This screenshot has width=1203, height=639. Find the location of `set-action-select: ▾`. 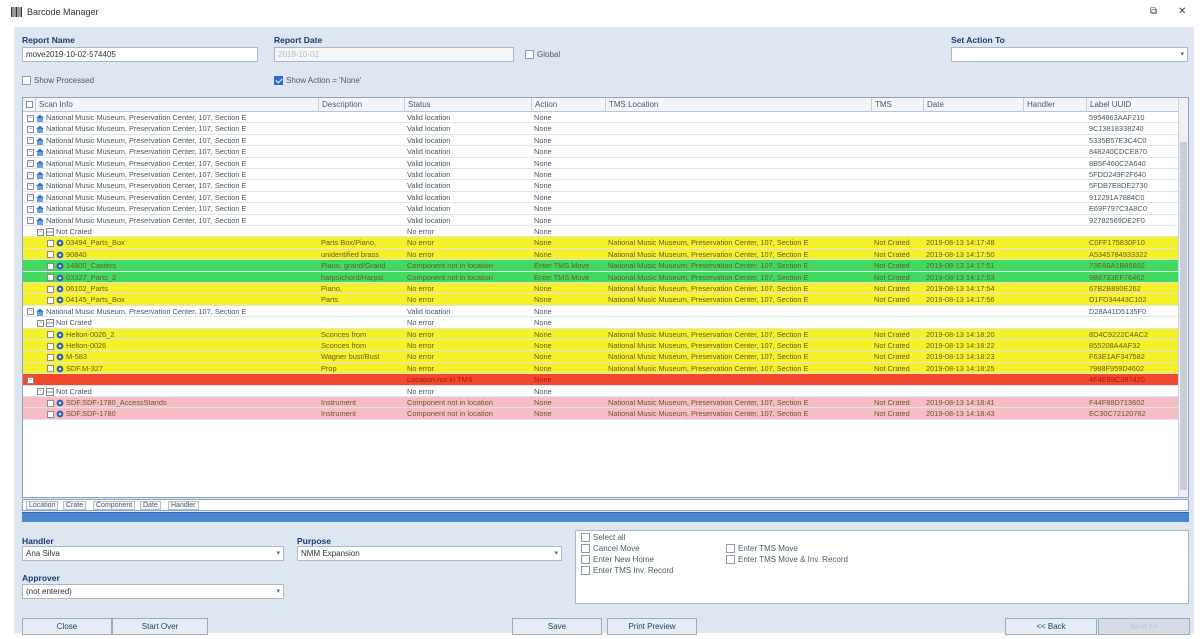

set-action-select: ▾ is located at coordinates (1069, 54).